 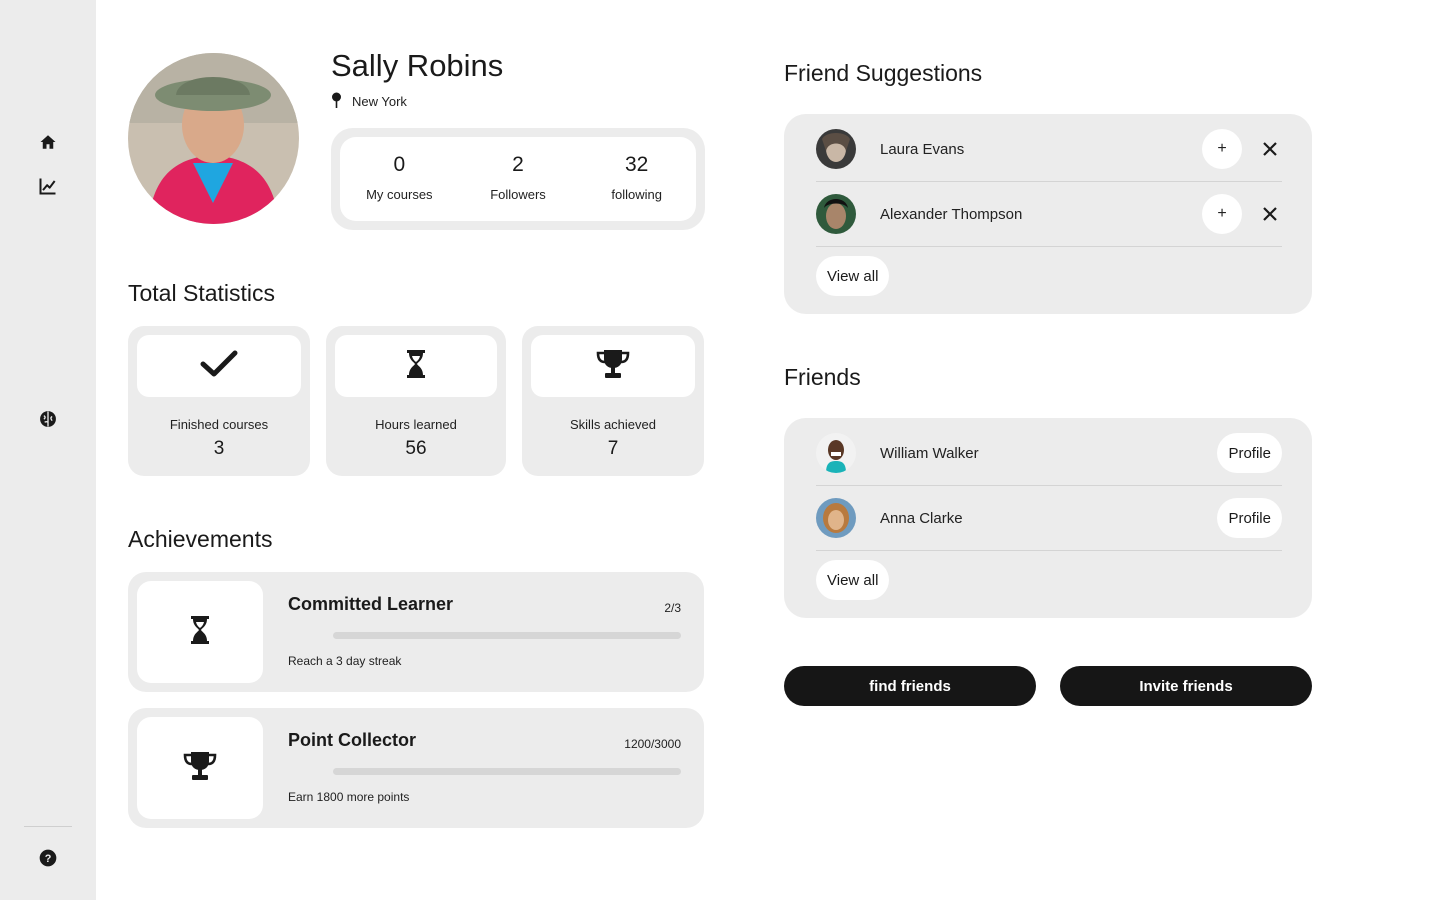 I want to click on achievement-count: 2/3, so click(x=672, y=608).